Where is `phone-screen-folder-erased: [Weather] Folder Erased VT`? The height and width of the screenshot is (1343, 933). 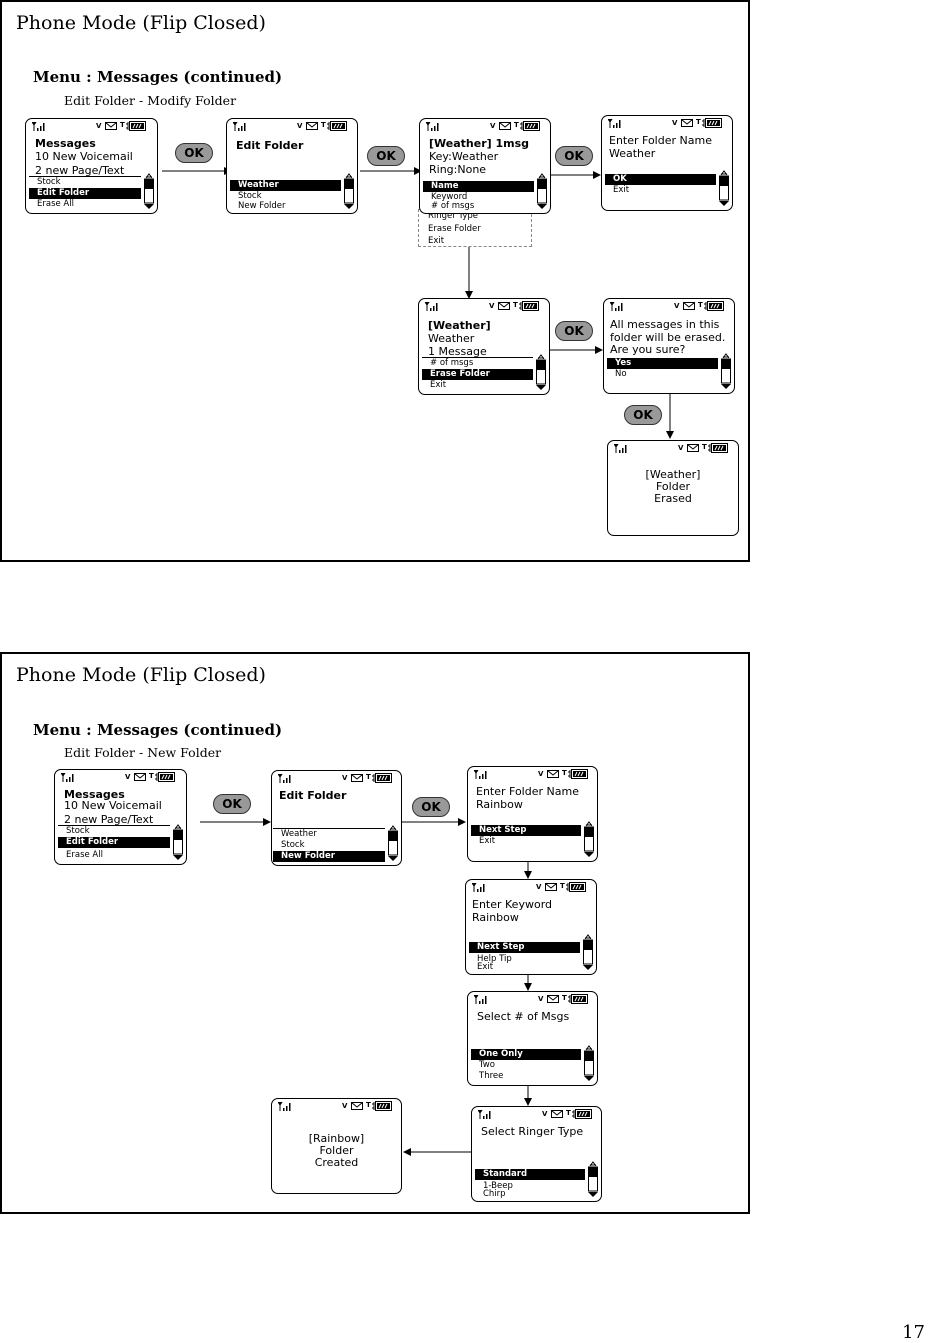 phone-screen-folder-erased: [Weather] Folder Erased VT is located at coordinates (673, 488).